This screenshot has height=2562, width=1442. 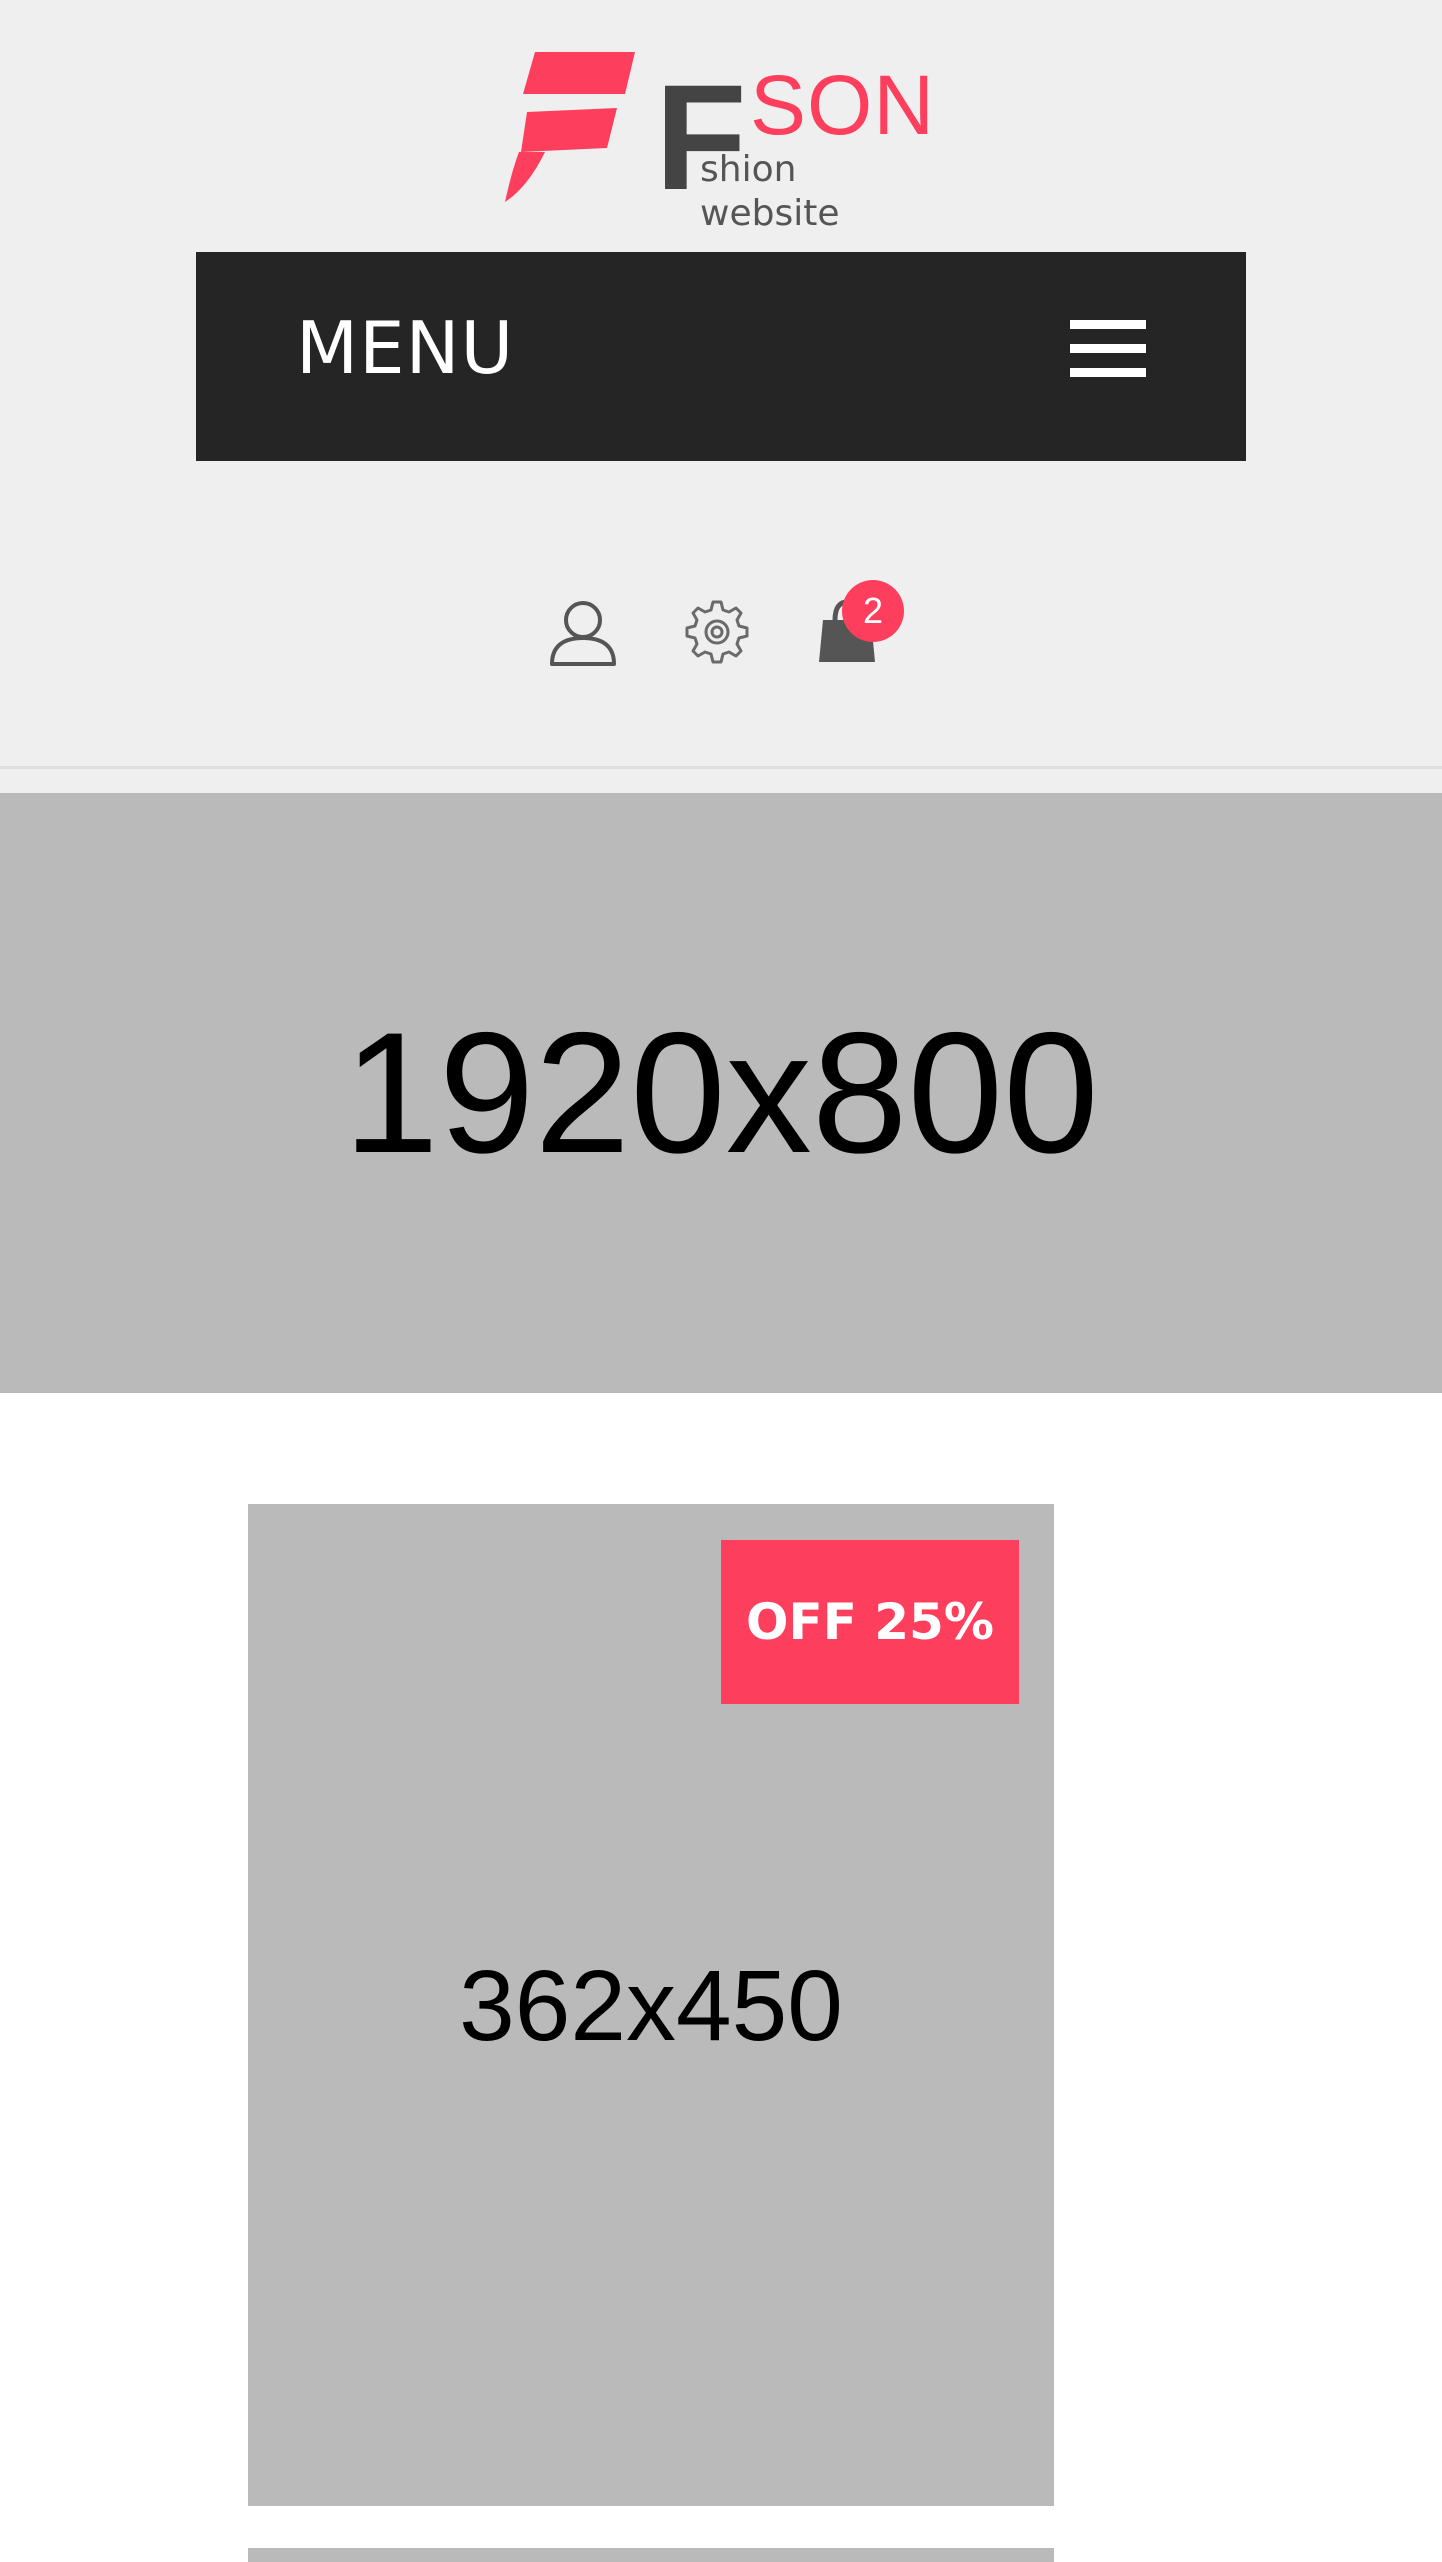 I want to click on site-logo: F SON shion website, so click(x=725, y=143).